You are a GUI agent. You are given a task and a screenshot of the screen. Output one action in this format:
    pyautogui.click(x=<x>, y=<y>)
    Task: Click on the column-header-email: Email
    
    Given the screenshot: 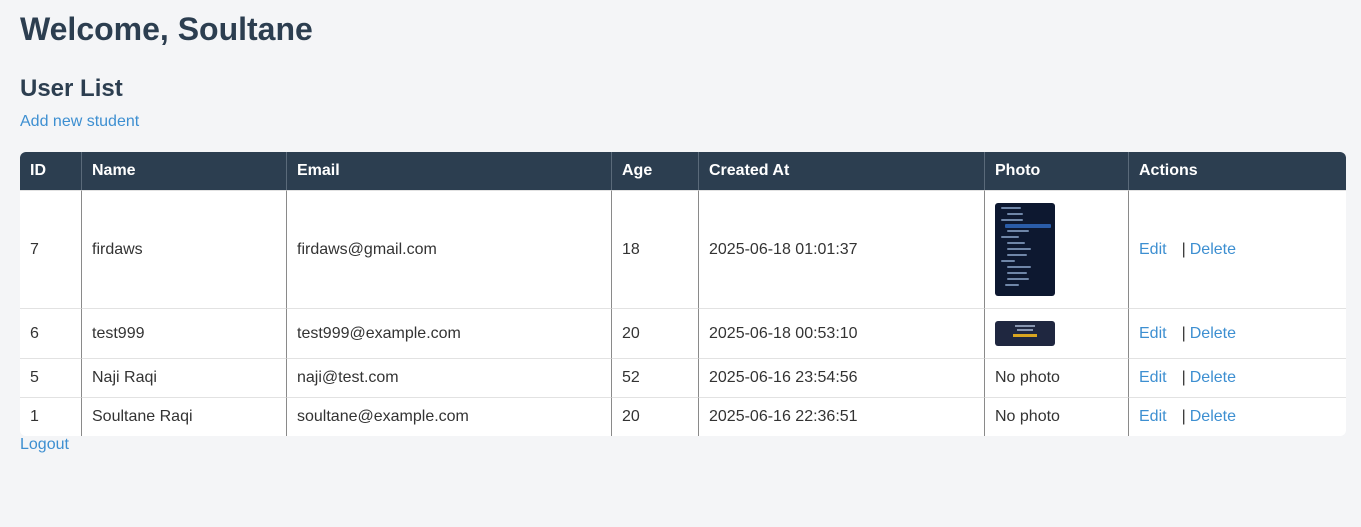 What is the action you would take?
    pyautogui.click(x=449, y=171)
    